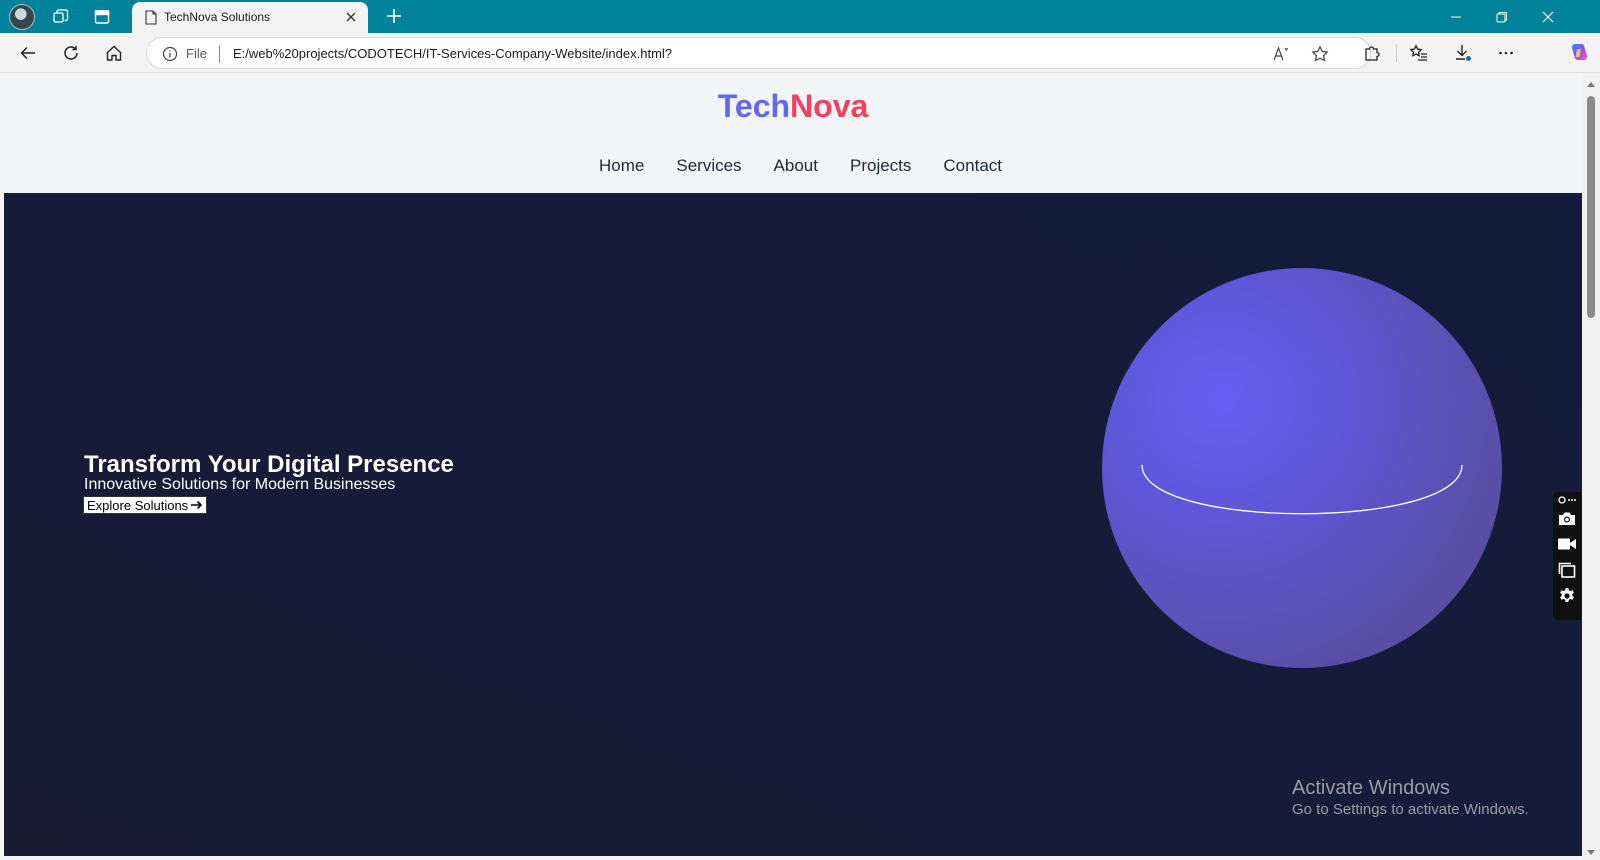  I want to click on read-aloud-icon, so click(1281, 54).